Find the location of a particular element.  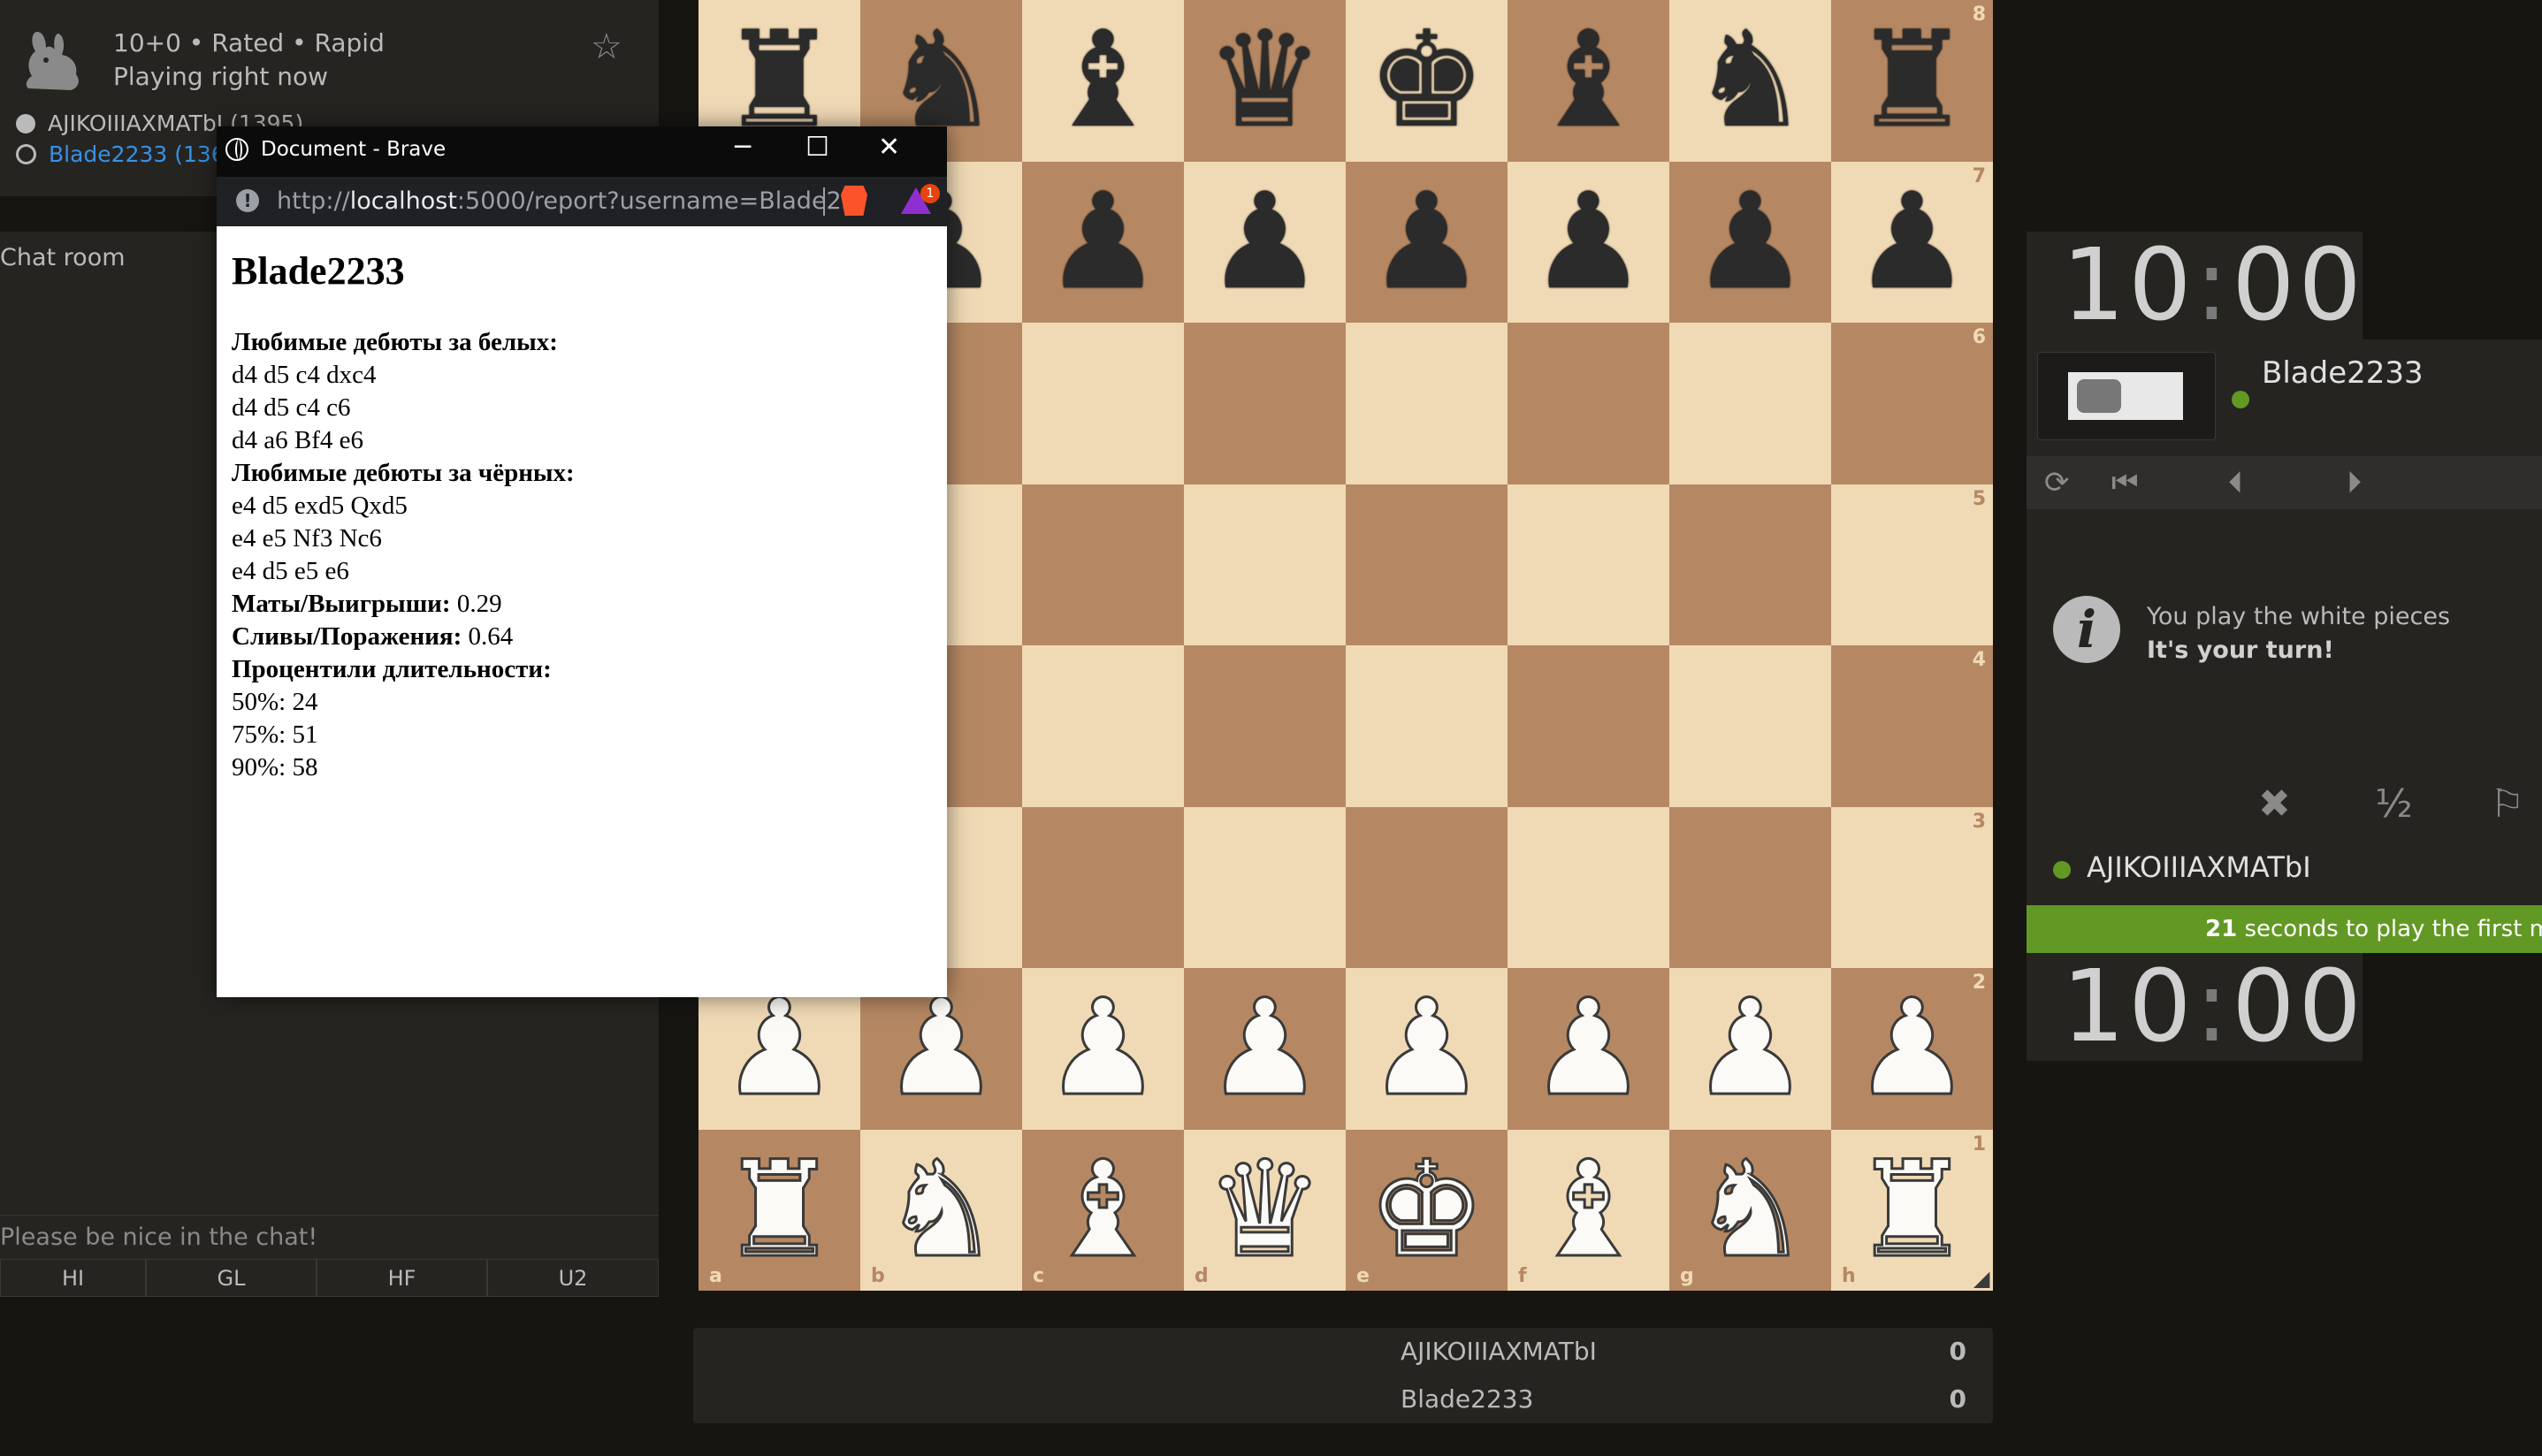

square-g8: ♞ is located at coordinates (1750, 81).